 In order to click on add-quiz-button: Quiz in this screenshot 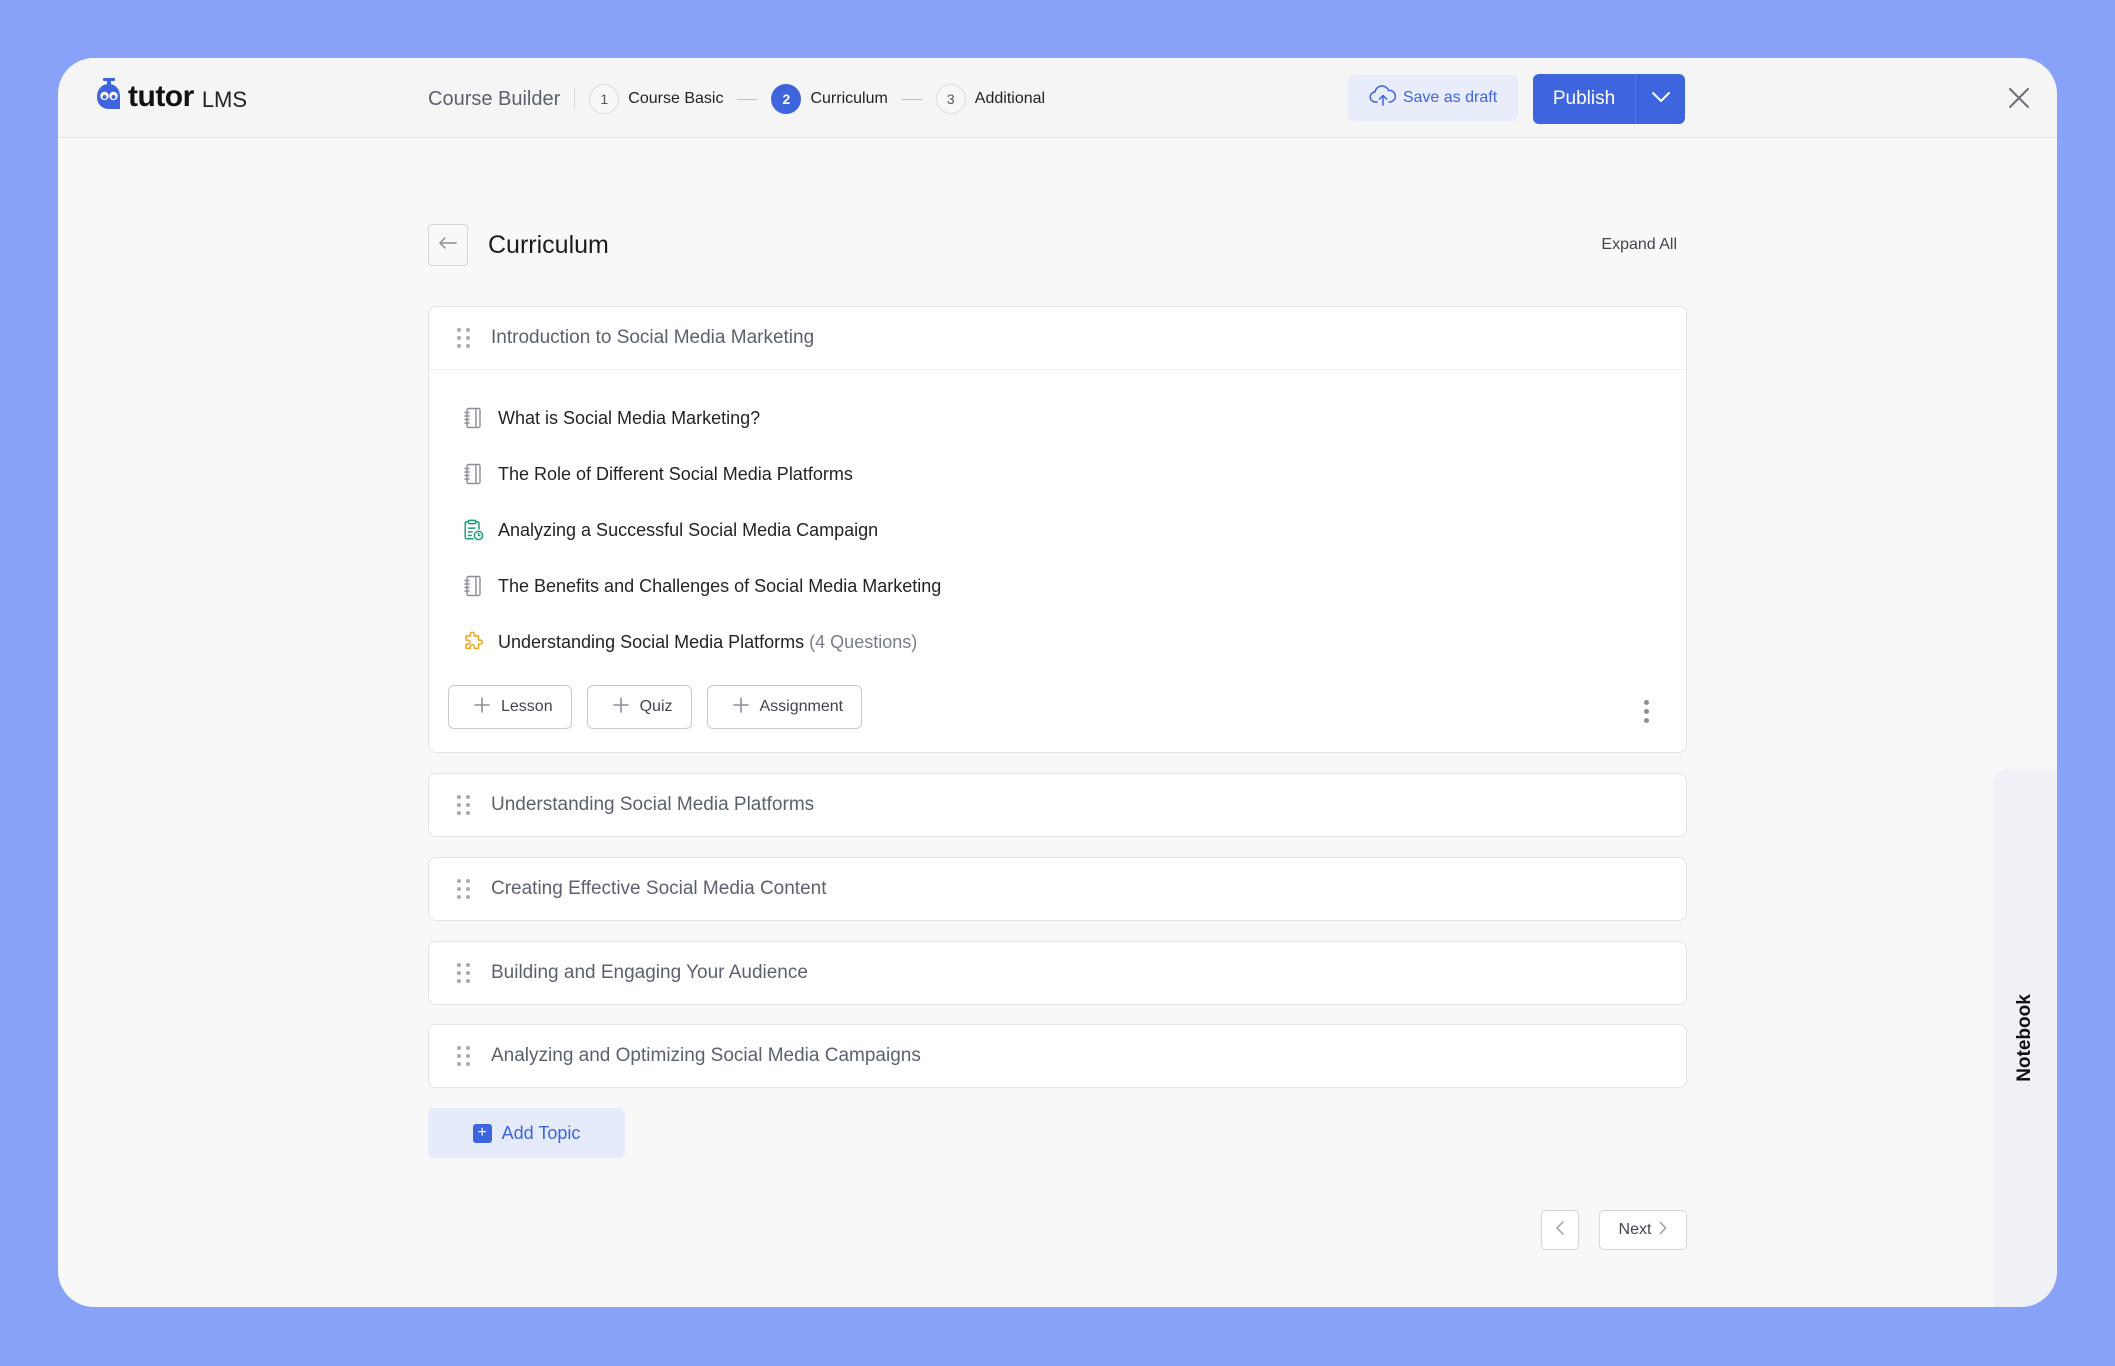, I will do `click(639, 707)`.